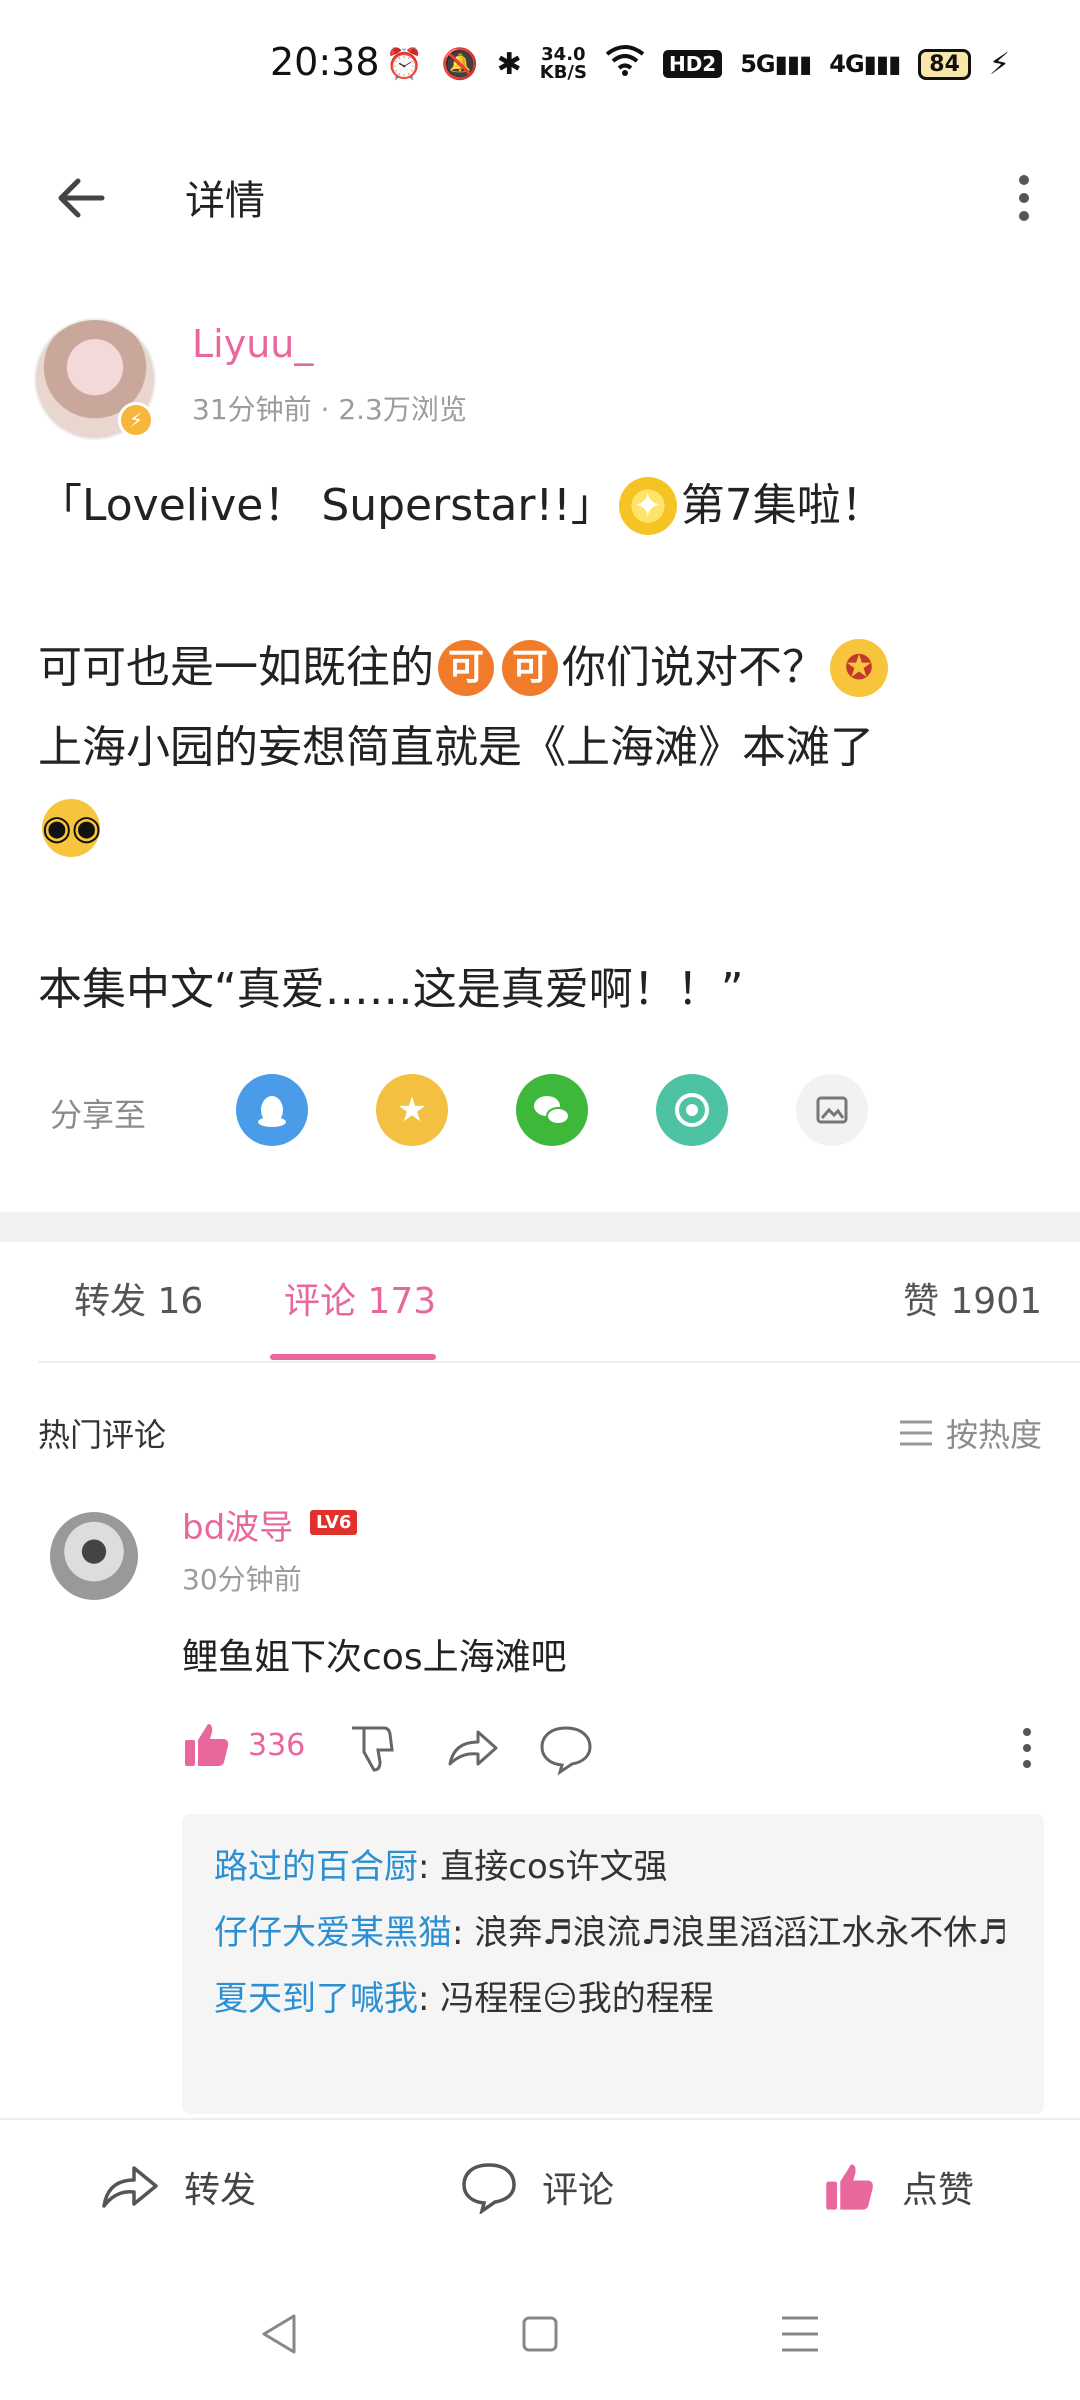 This screenshot has height=2400, width=1080. I want to click on charging-icon: ⚡, so click(999, 64).